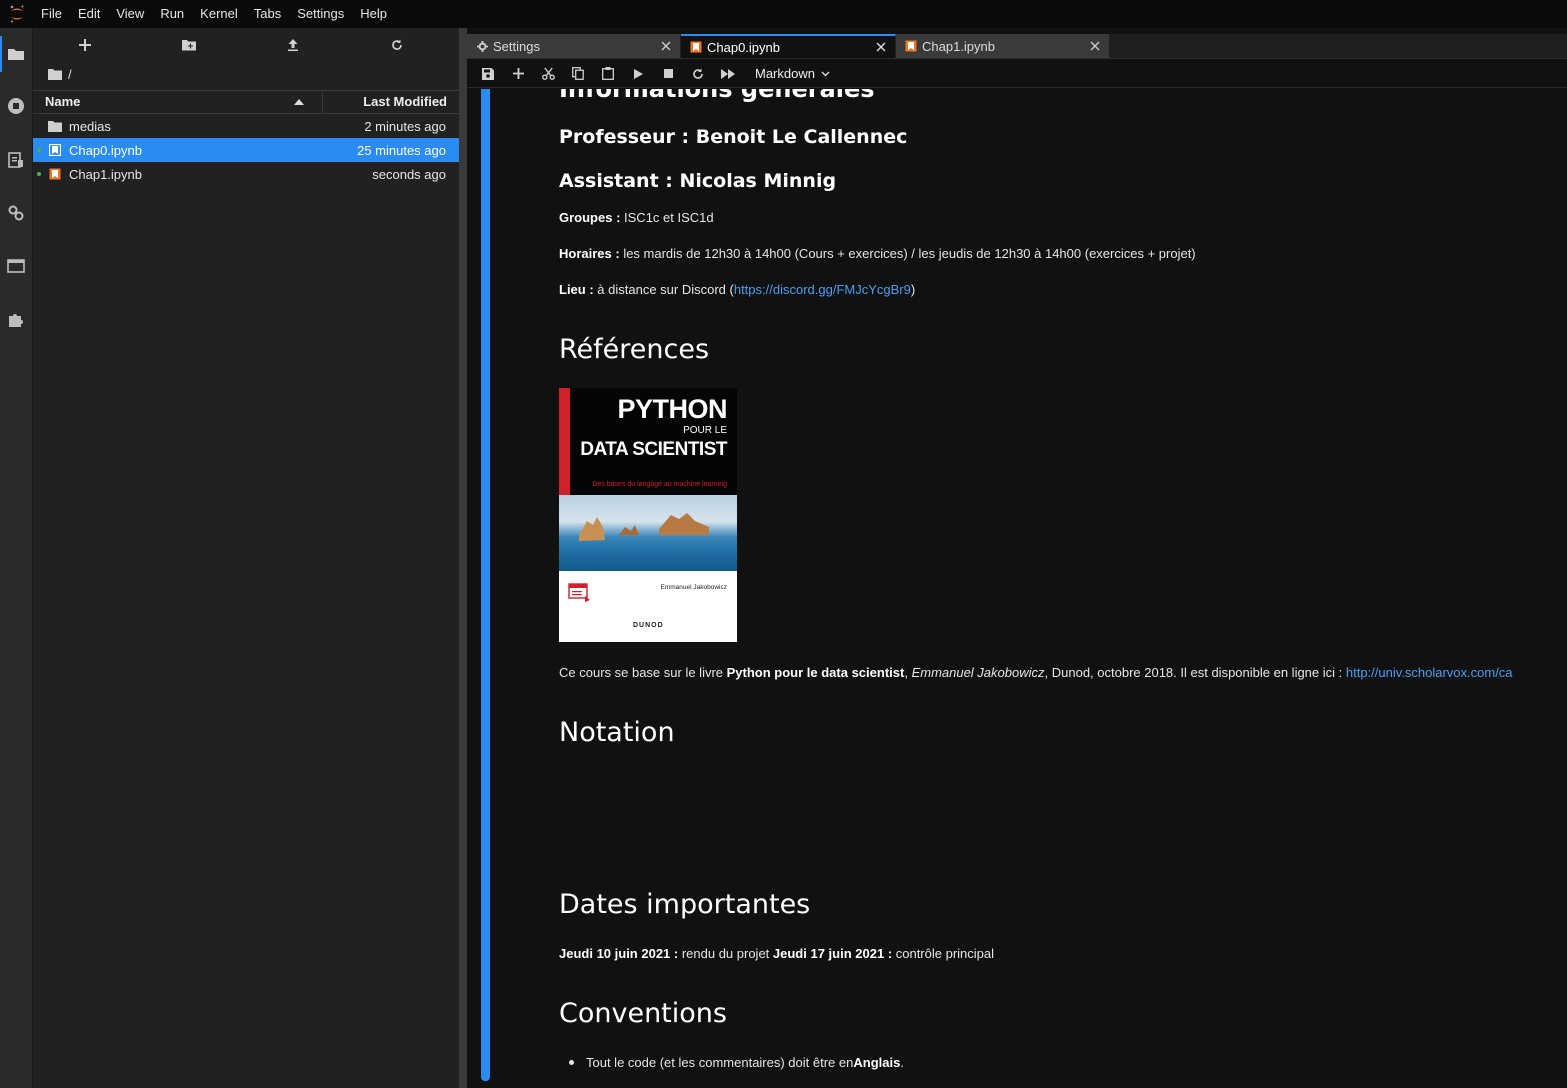  Describe the element at coordinates (580, 592) in the screenshot. I see `book-badge-icon` at that location.